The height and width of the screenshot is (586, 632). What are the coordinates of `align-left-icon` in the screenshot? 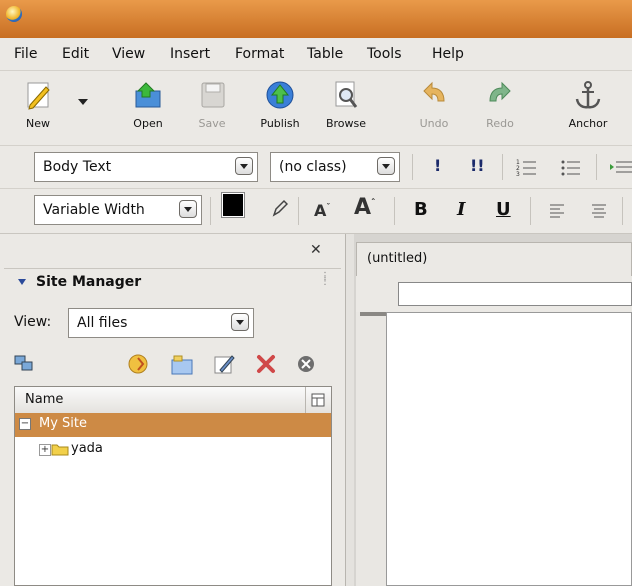 It's located at (558, 211).